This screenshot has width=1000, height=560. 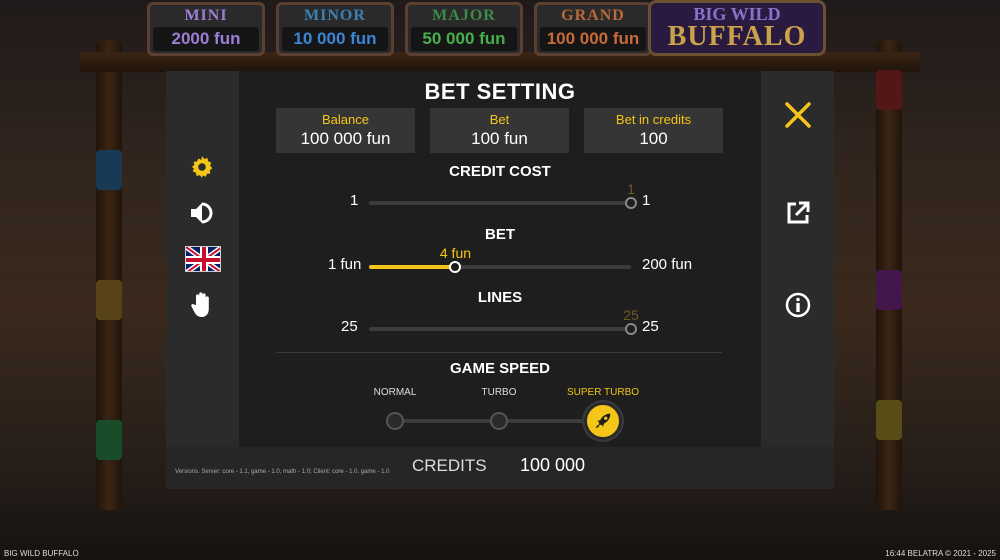 I want to click on bet-in-credits-value: 100, so click(x=653, y=138).